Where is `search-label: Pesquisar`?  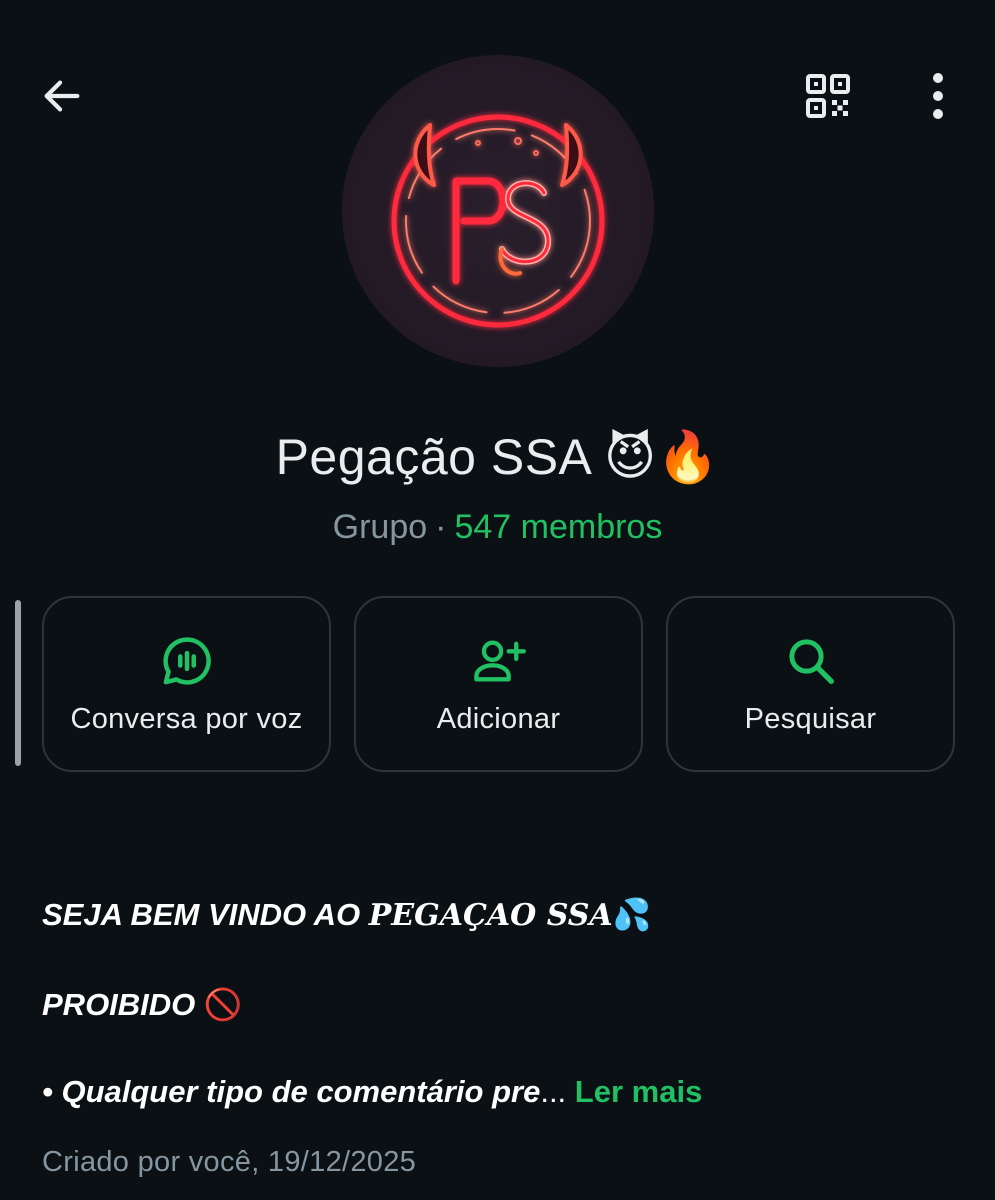 search-label: Pesquisar is located at coordinates (810, 718).